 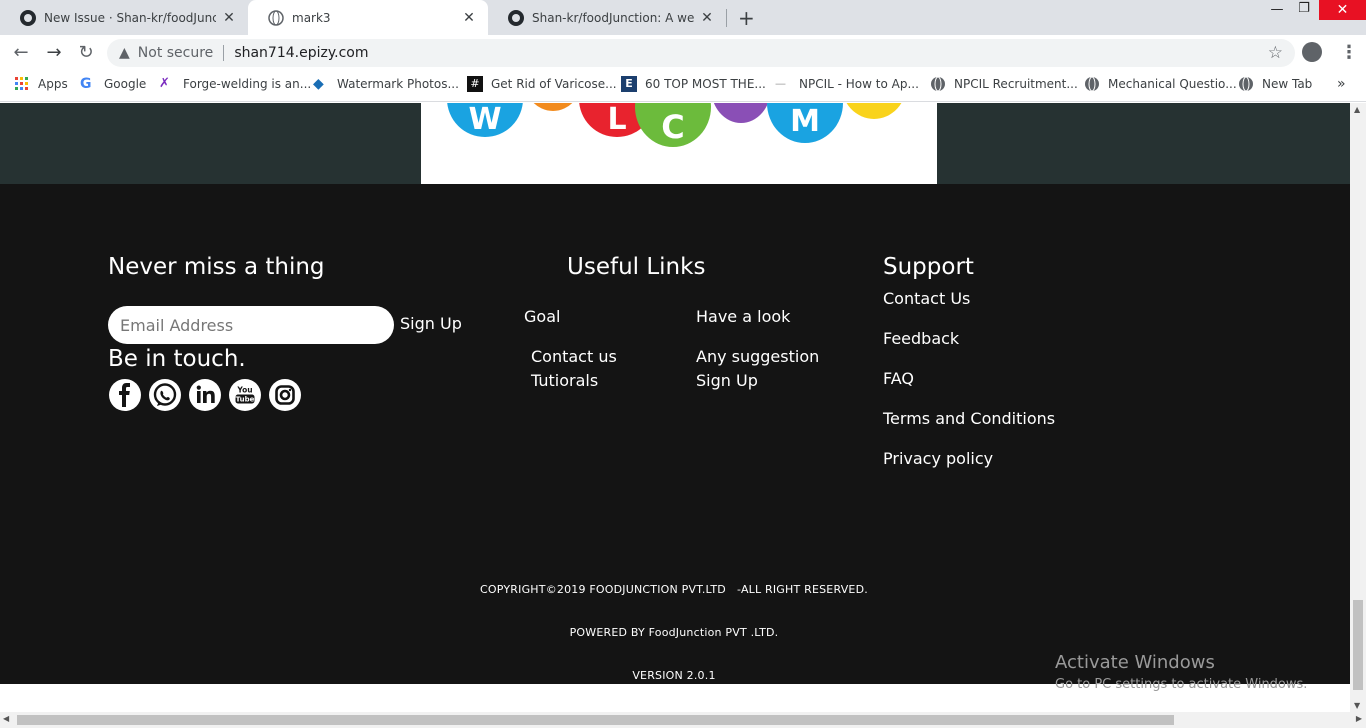 What do you see at coordinates (1357, 109) in the screenshot?
I see `scroll-up-arrow: ▲` at bounding box center [1357, 109].